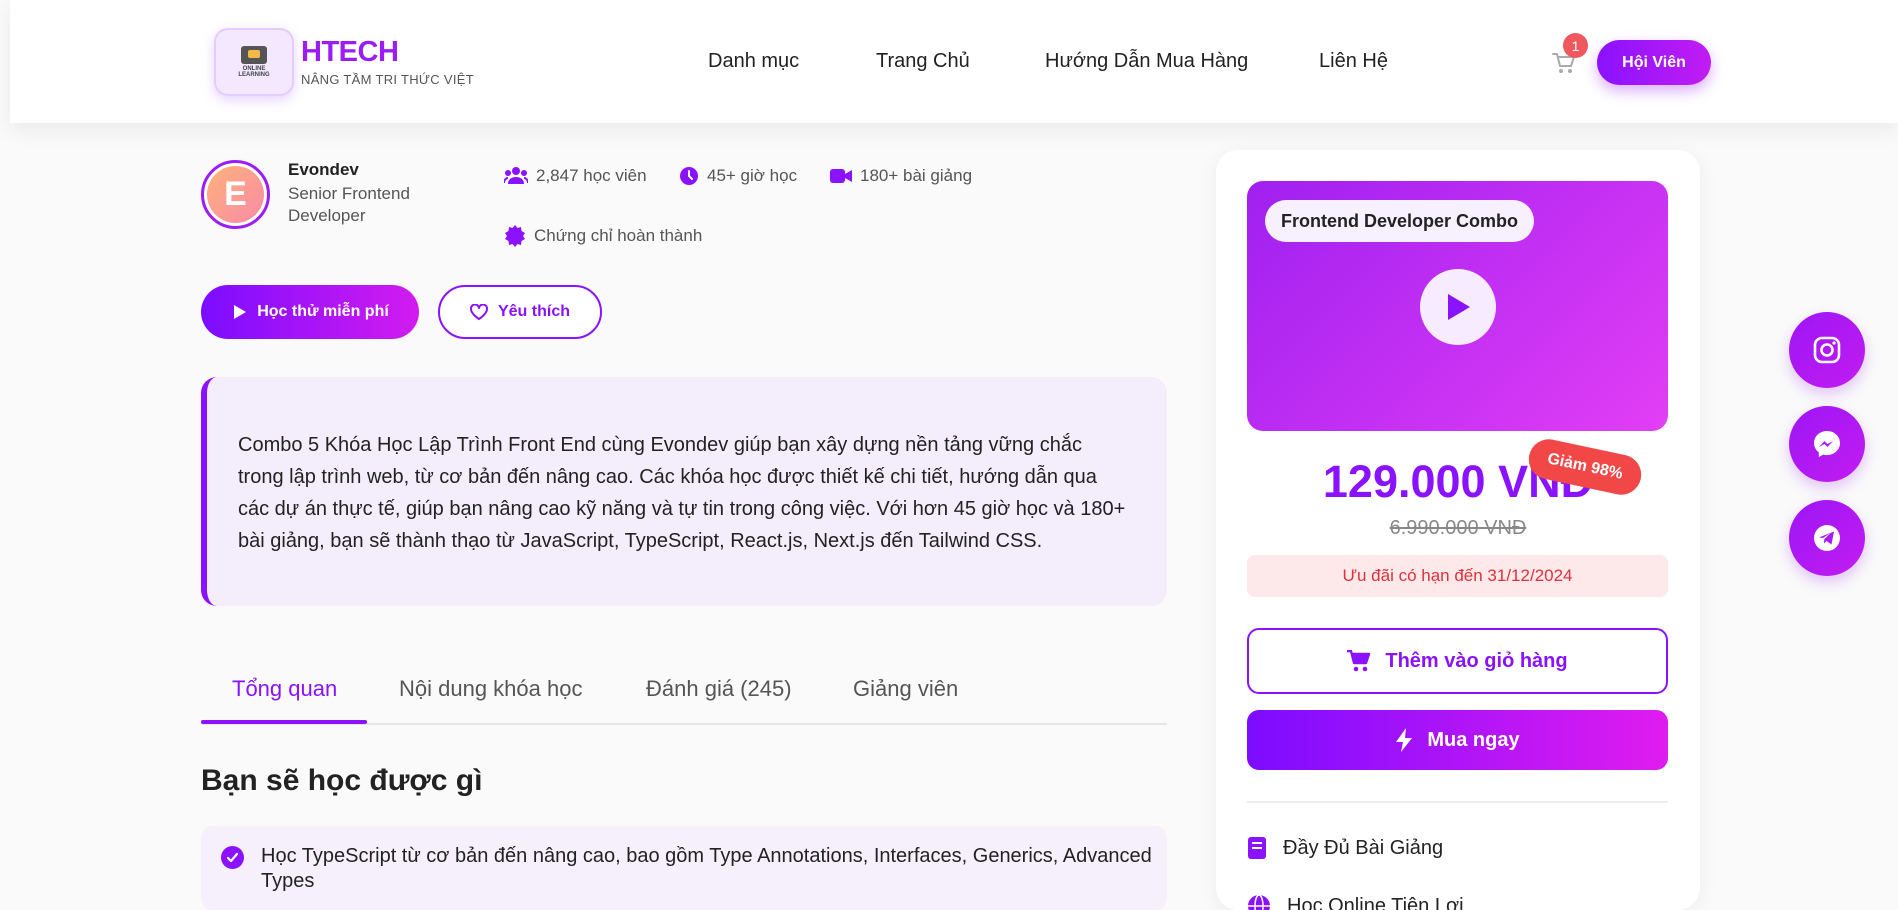 Image resolution: width=1898 pixels, height=910 pixels. What do you see at coordinates (1257, 848) in the screenshot?
I see `book-icon` at bounding box center [1257, 848].